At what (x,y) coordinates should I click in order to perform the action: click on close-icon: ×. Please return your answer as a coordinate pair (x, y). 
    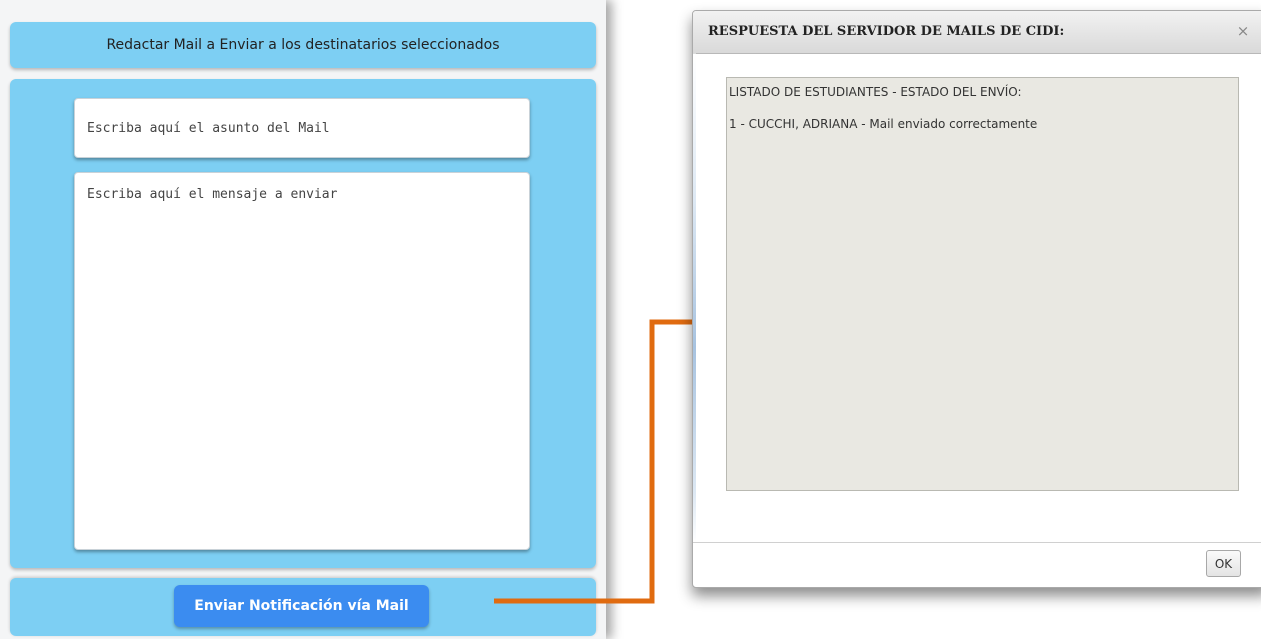
    Looking at the image, I should click on (1243, 31).